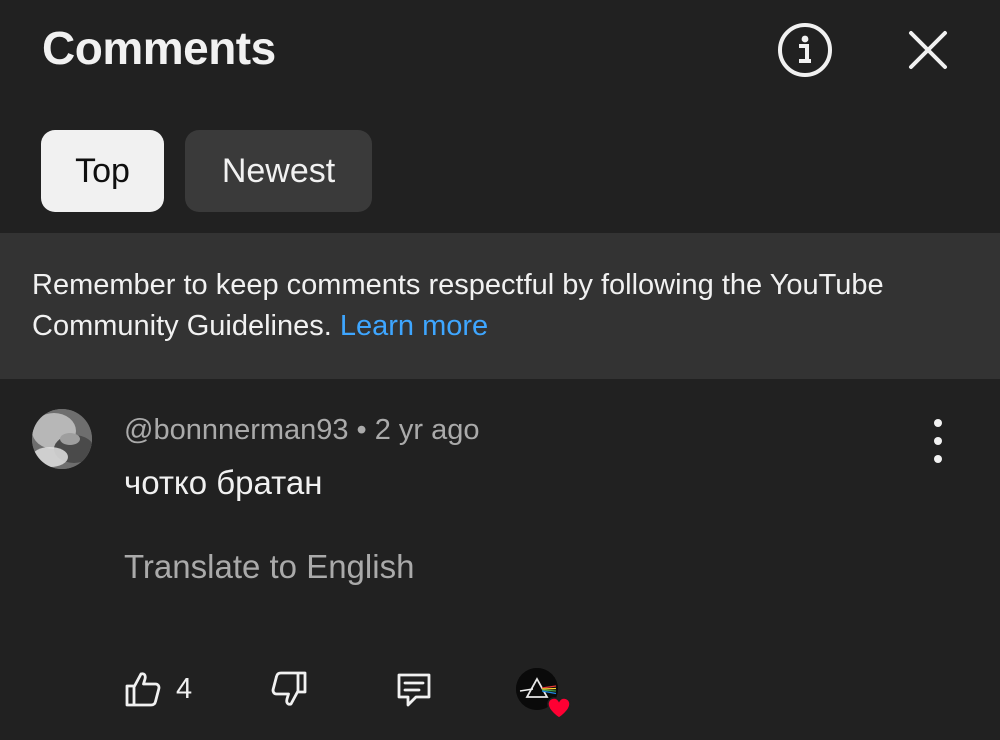  I want to click on reply-button, so click(414, 689).